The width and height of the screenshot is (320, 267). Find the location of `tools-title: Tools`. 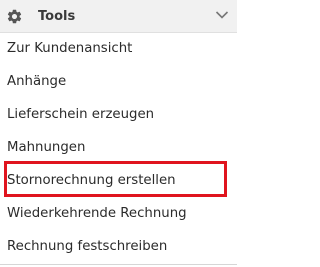

tools-title: Tools is located at coordinates (57, 16).